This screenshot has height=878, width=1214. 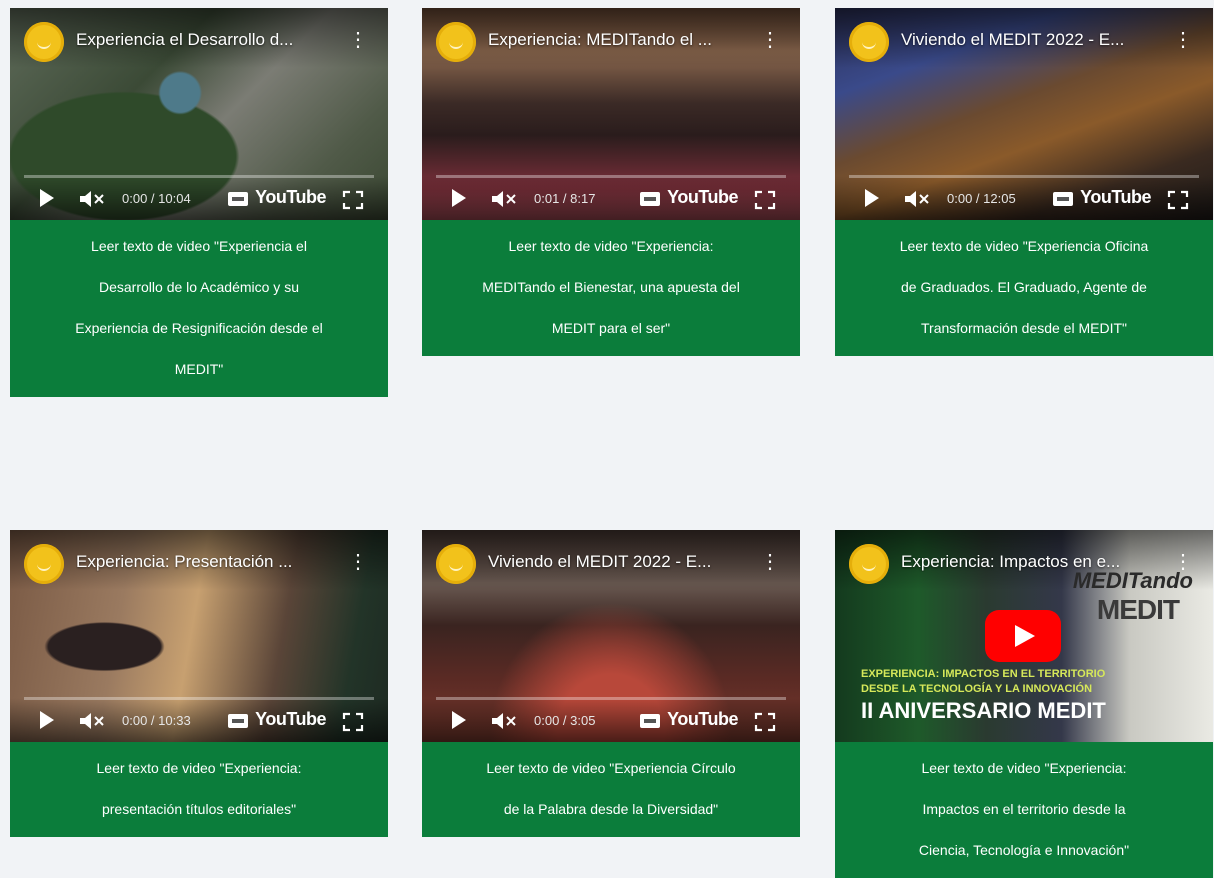 I want to click on video-headline-line2: DESDE LA TECNOLOGÍA Y LA INNOVACIÓN, so click(x=977, y=689).